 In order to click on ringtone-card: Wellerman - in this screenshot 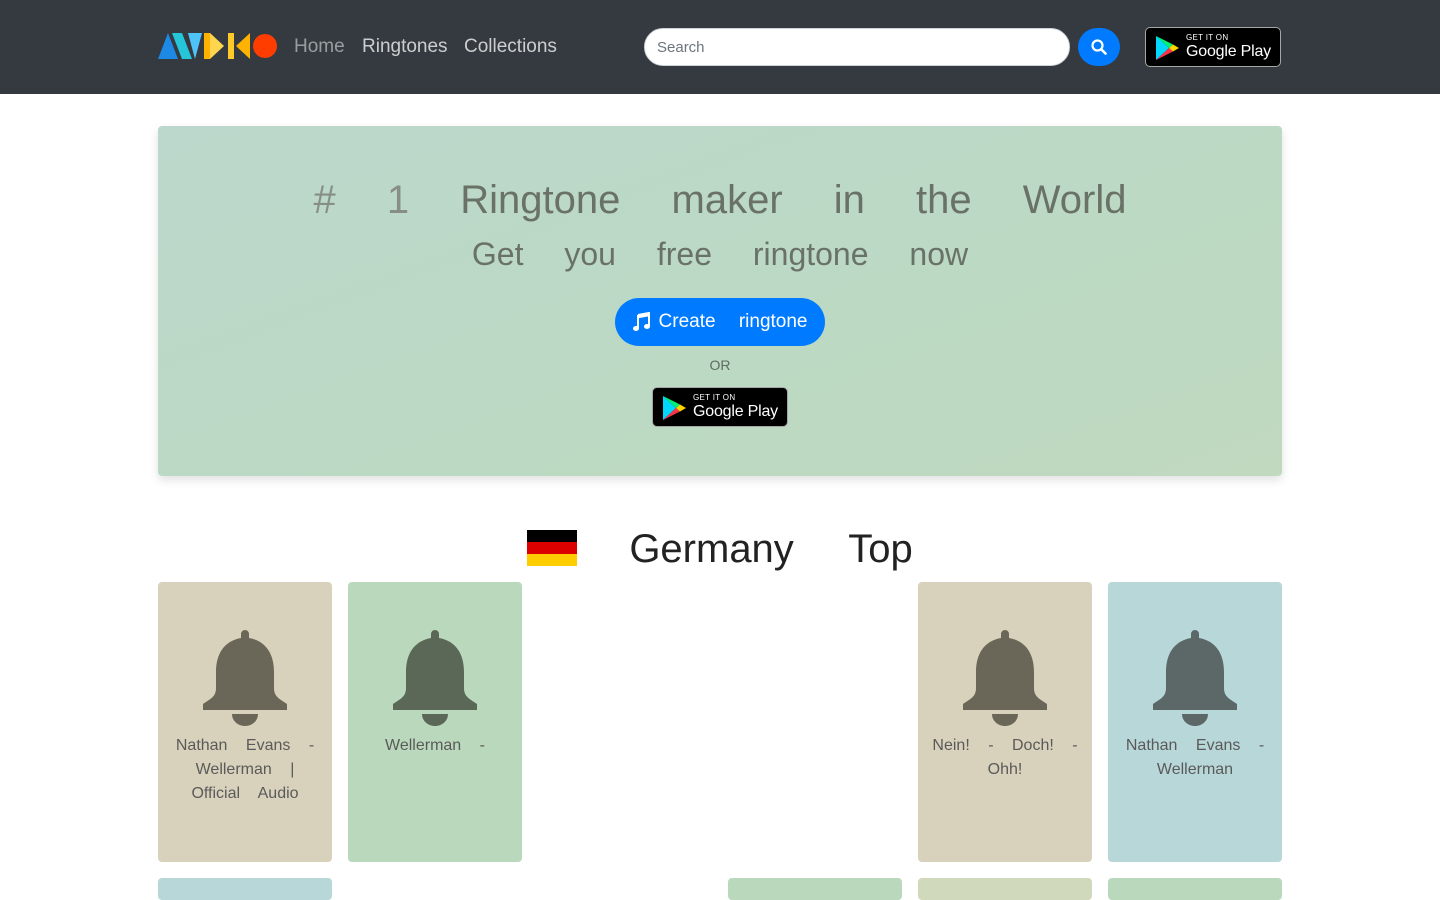, I will do `click(435, 722)`.